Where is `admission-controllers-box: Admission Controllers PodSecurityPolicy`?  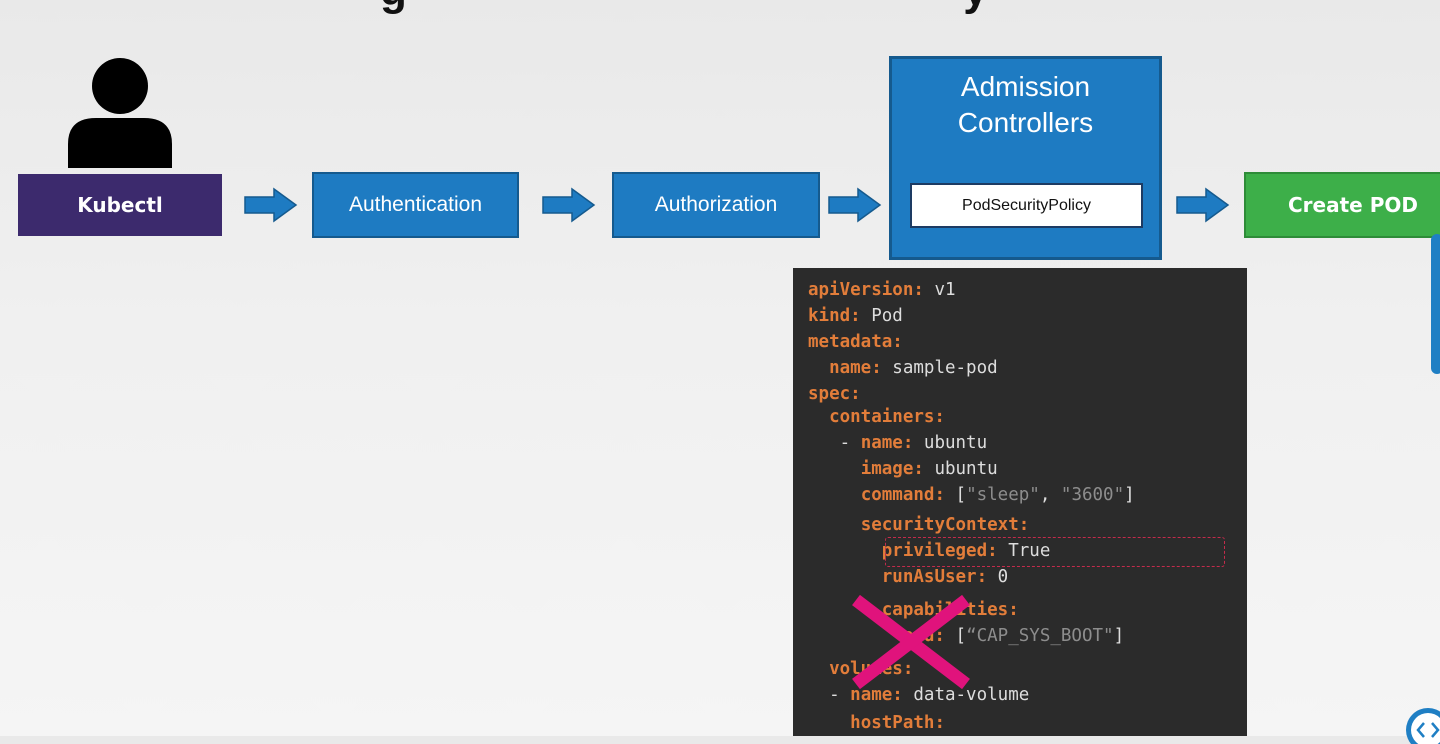 admission-controllers-box: Admission Controllers PodSecurityPolicy is located at coordinates (1025, 158).